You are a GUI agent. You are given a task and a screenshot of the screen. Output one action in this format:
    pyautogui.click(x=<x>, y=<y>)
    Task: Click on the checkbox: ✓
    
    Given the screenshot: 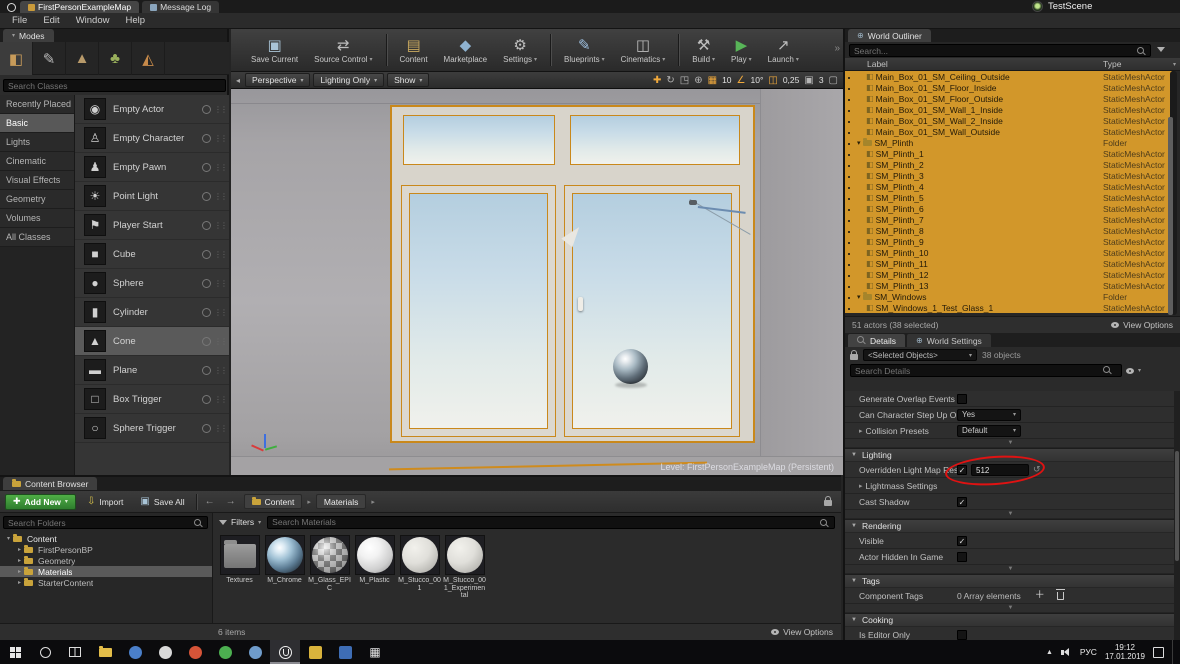 What is the action you would take?
    pyautogui.click(x=962, y=469)
    